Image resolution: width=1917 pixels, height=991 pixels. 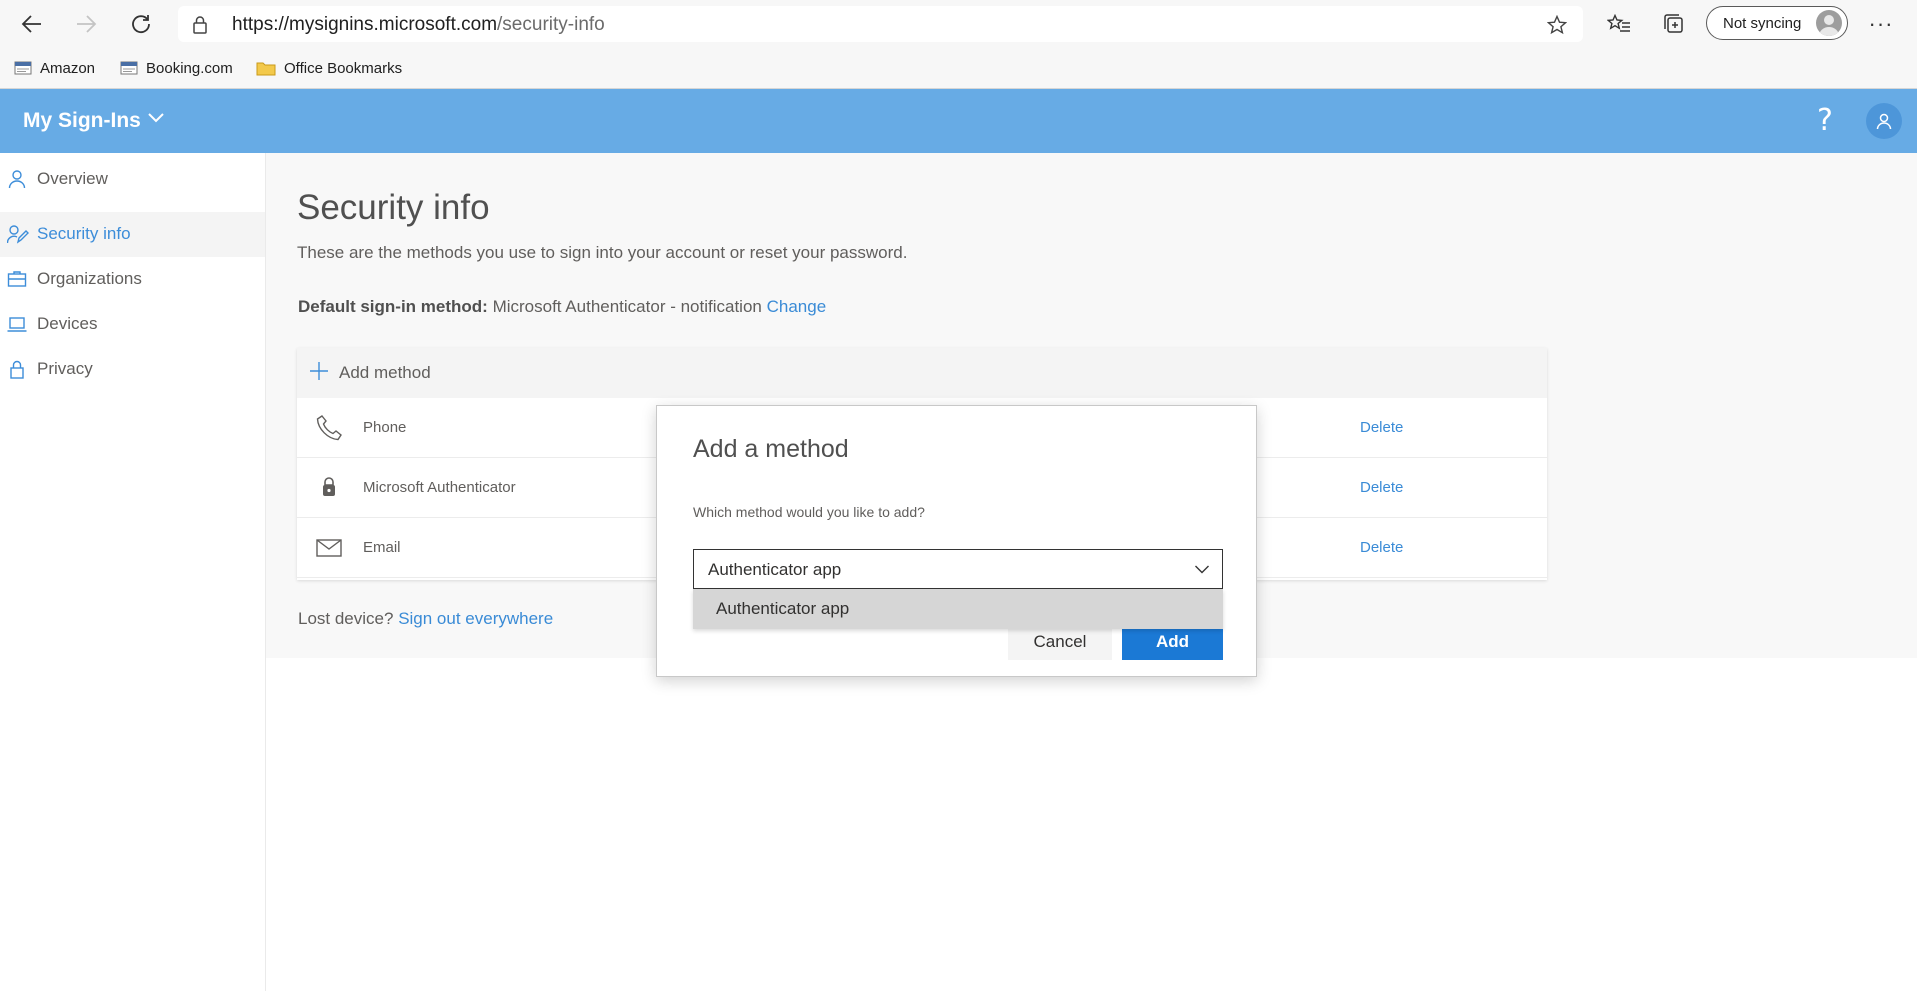 What do you see at coordinates (1381, 427) in the screenshot?
I see `delete-phone-link: Delete` at bounding box center [1381, 427].